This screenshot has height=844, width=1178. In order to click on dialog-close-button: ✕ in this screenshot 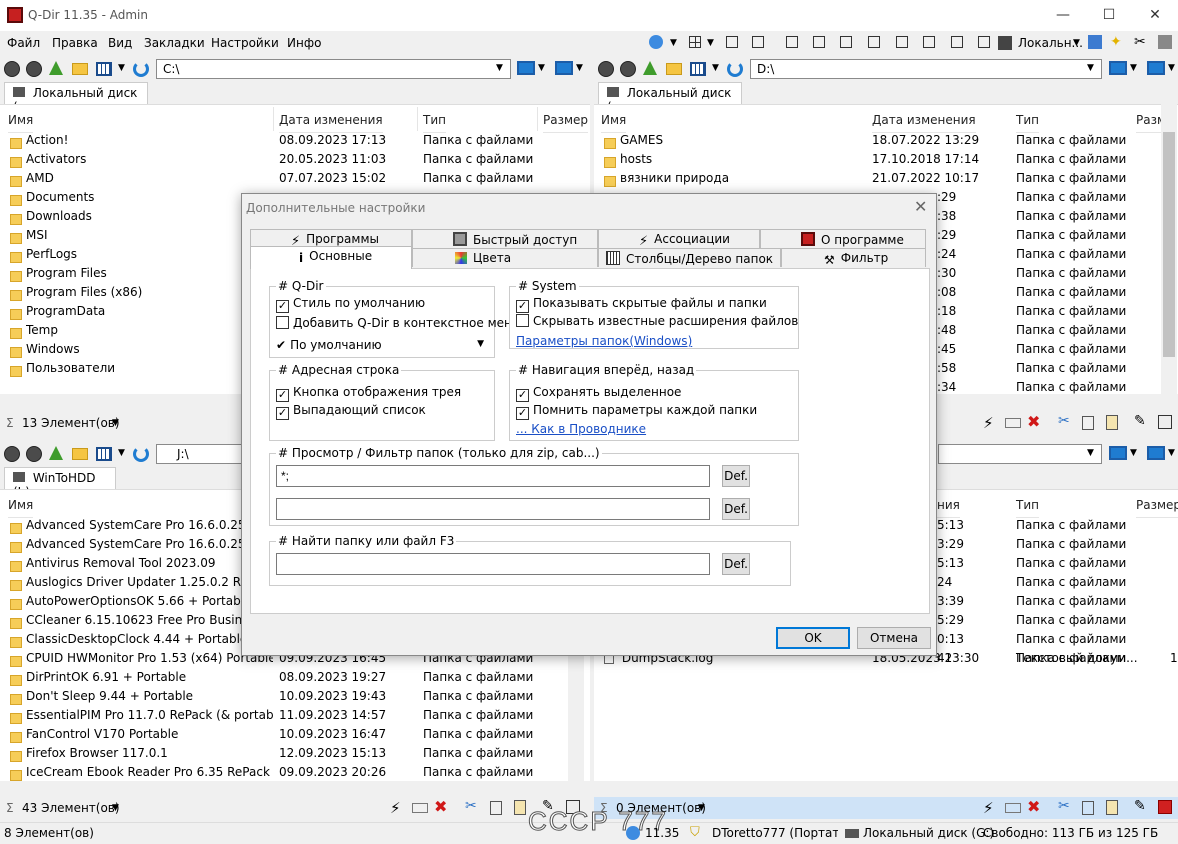, I will do `click(920, 206)`.